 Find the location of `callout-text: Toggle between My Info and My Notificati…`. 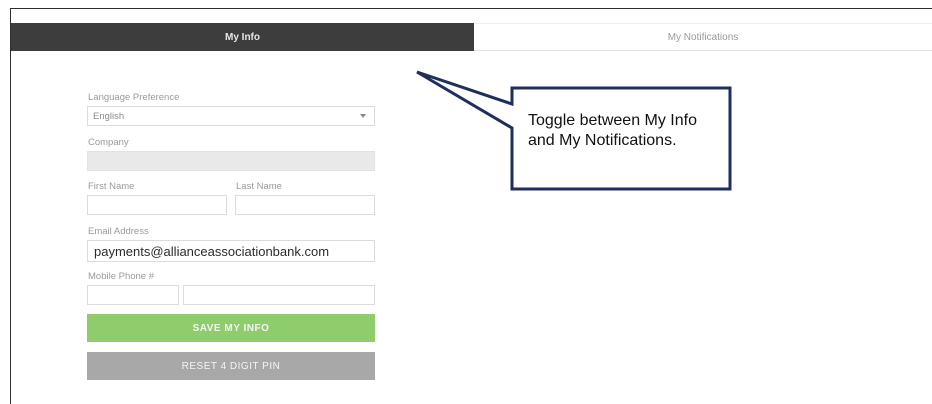

callout-text: Toggle between My Info and My Notificati… is located at coordinates (612, 130).